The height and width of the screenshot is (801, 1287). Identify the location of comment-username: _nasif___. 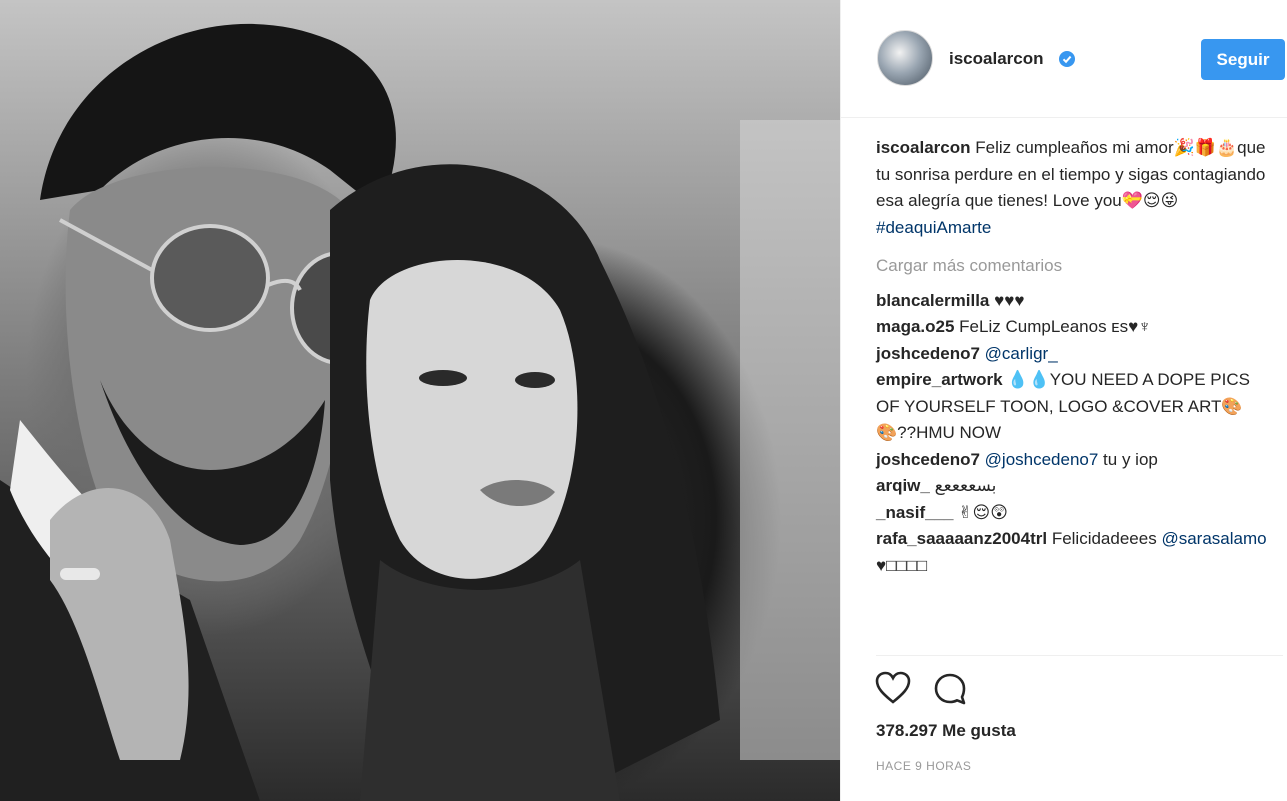
(915, 512).